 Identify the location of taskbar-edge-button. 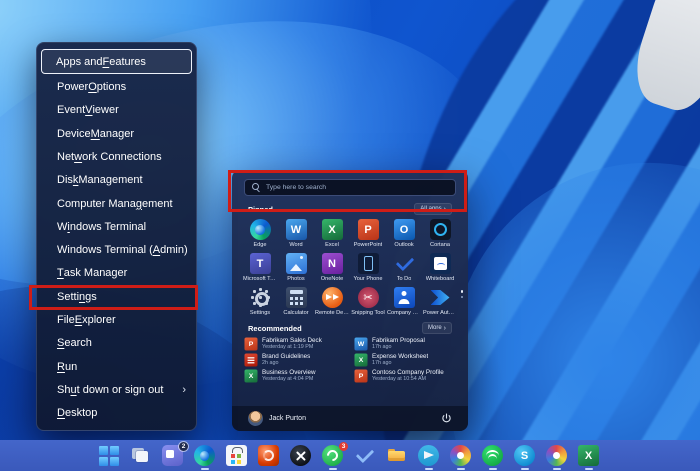
(204, 457).